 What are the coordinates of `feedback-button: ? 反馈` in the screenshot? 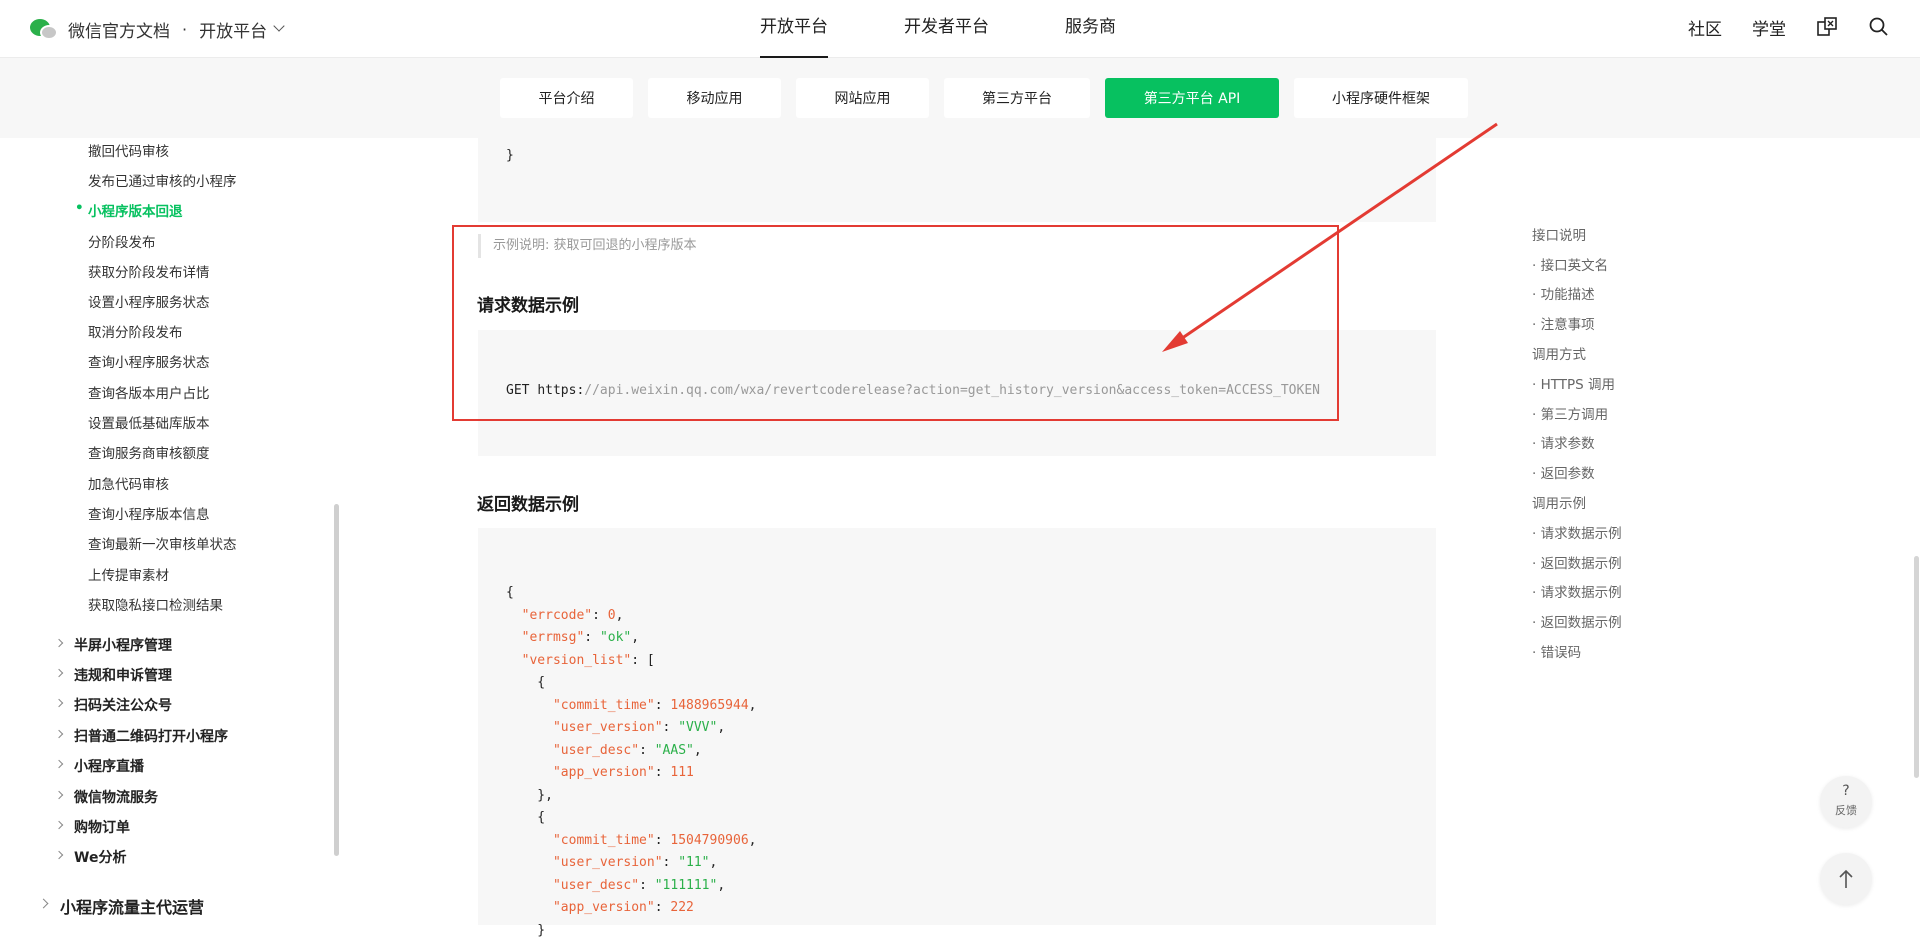 It's located at (1846, 802).